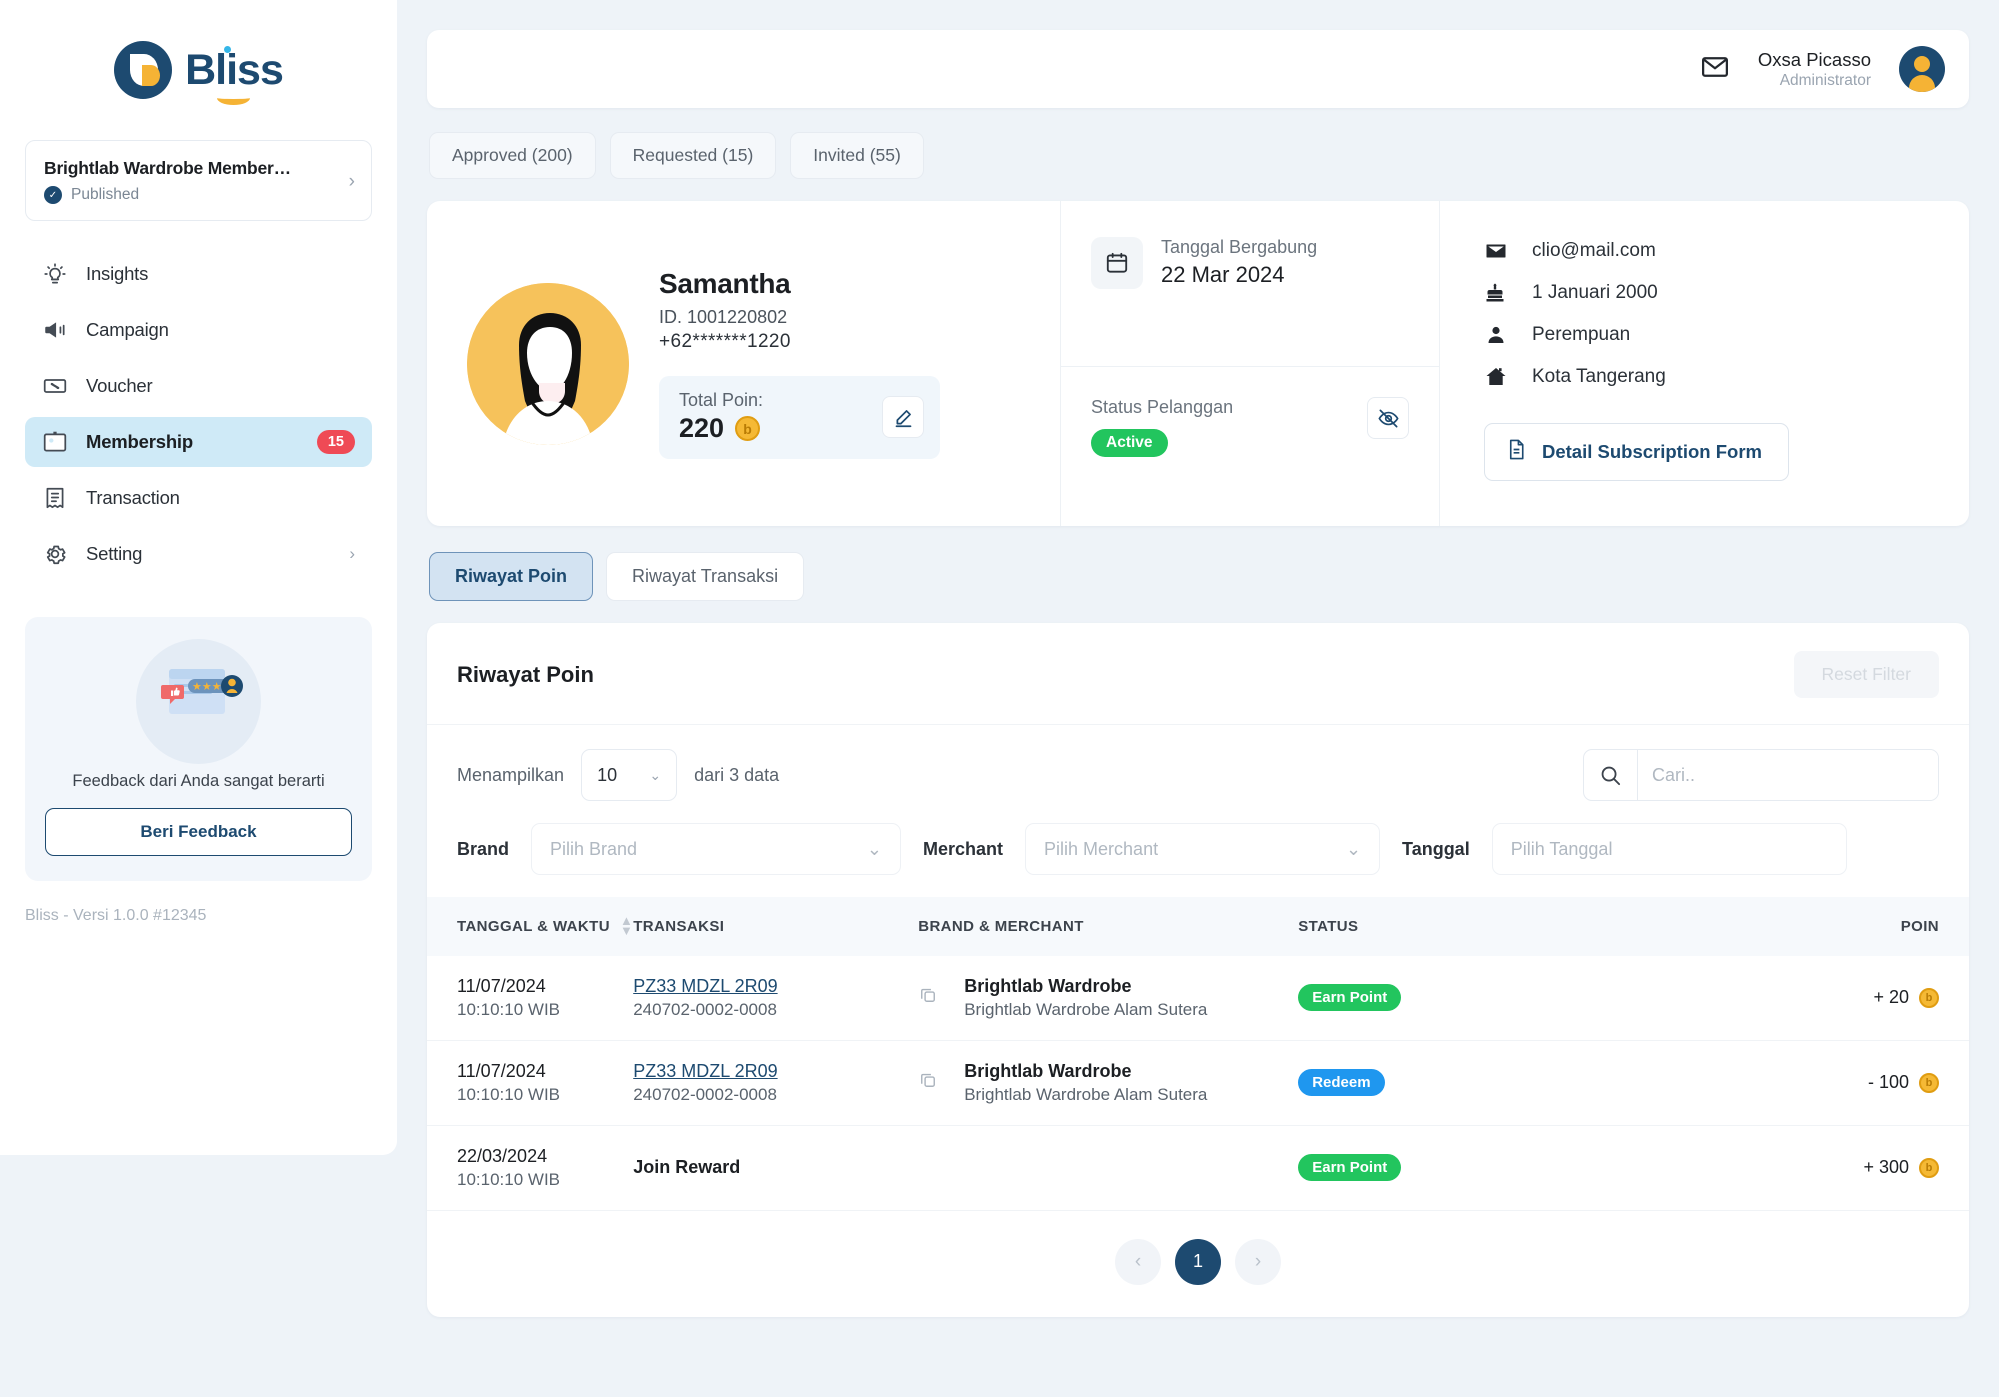 This screenshot has height=1397, width=1999. What do you see at coordinates (352, 553) in the screenshot?
I see `chevron-right-icon: ›` at bounding box center [352, 553].